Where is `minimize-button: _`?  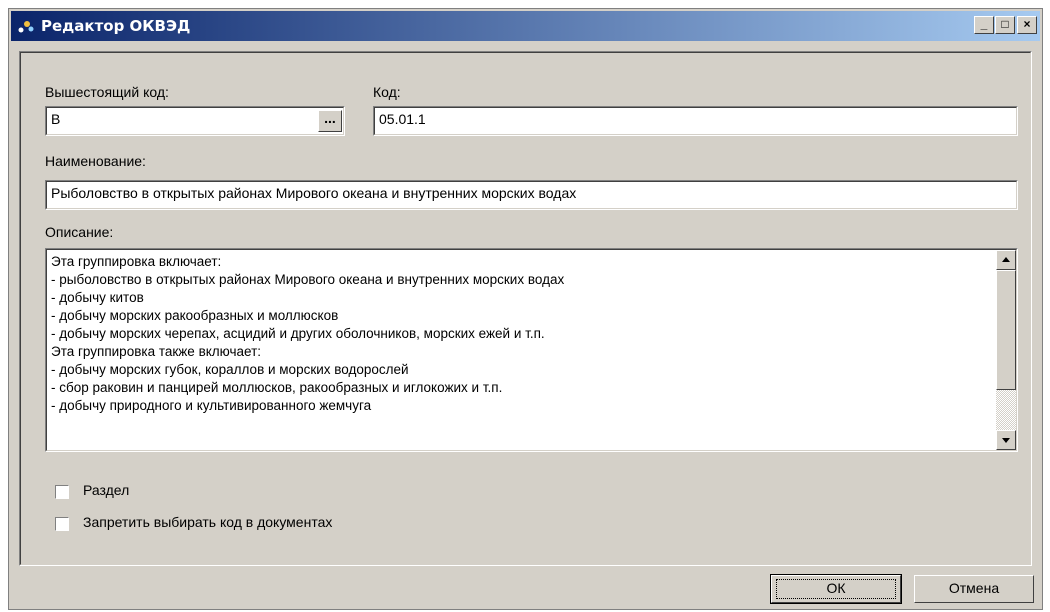
minimize-button: _ is located at coordinates (984, 25).